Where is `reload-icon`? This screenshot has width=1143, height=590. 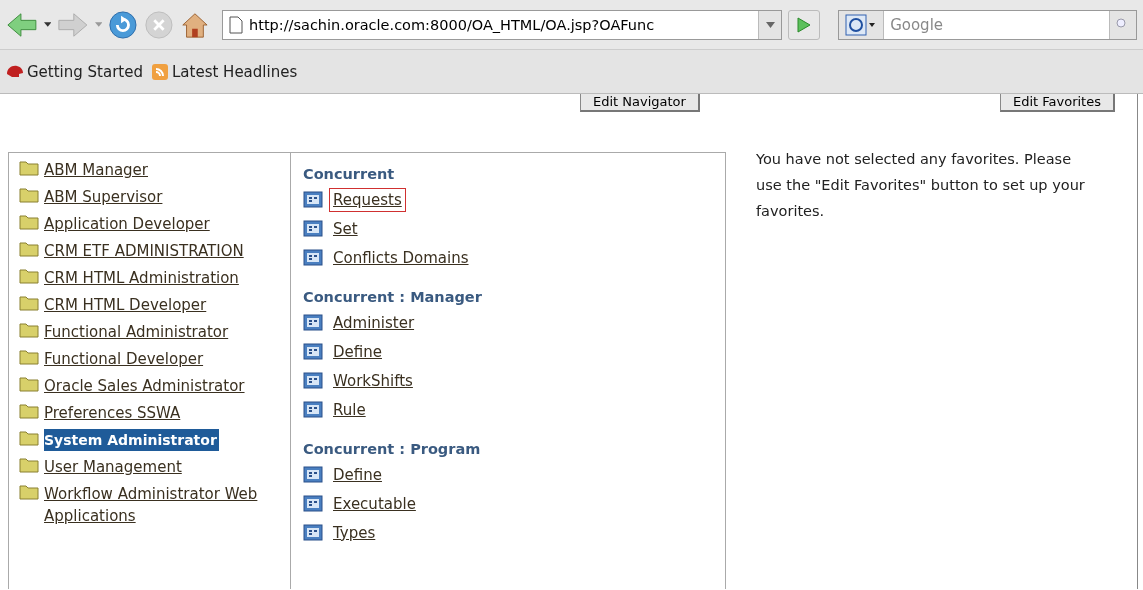
reload-icon is located at coordinates (123, 24).